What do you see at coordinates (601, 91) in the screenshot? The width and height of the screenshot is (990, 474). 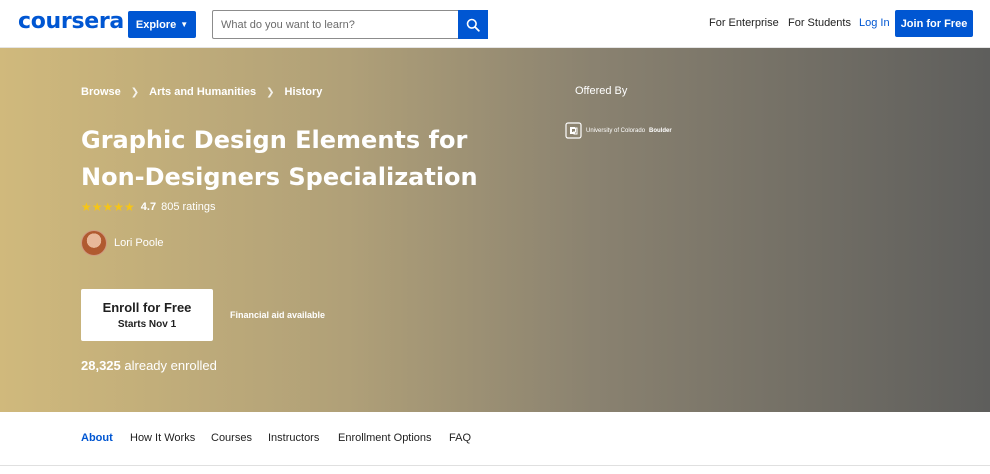 I see `offered-by-label: Offered By` at bounding box center [601, 91].